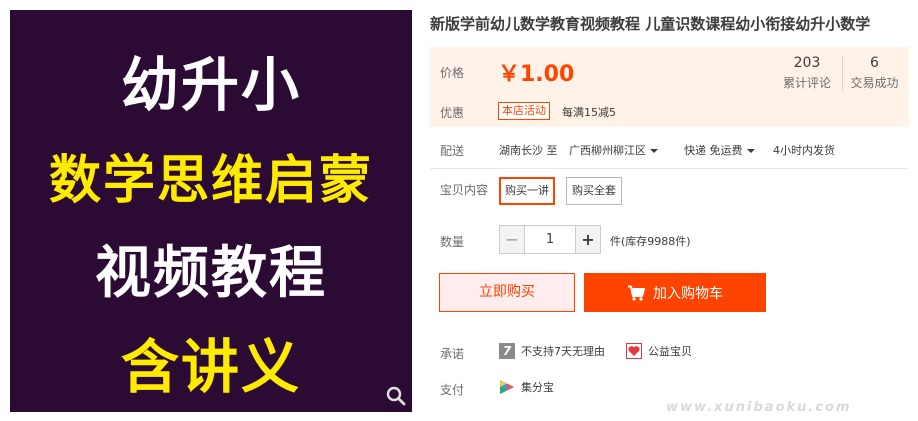  I want to click on reviews-count: 203, so click(807, 63).